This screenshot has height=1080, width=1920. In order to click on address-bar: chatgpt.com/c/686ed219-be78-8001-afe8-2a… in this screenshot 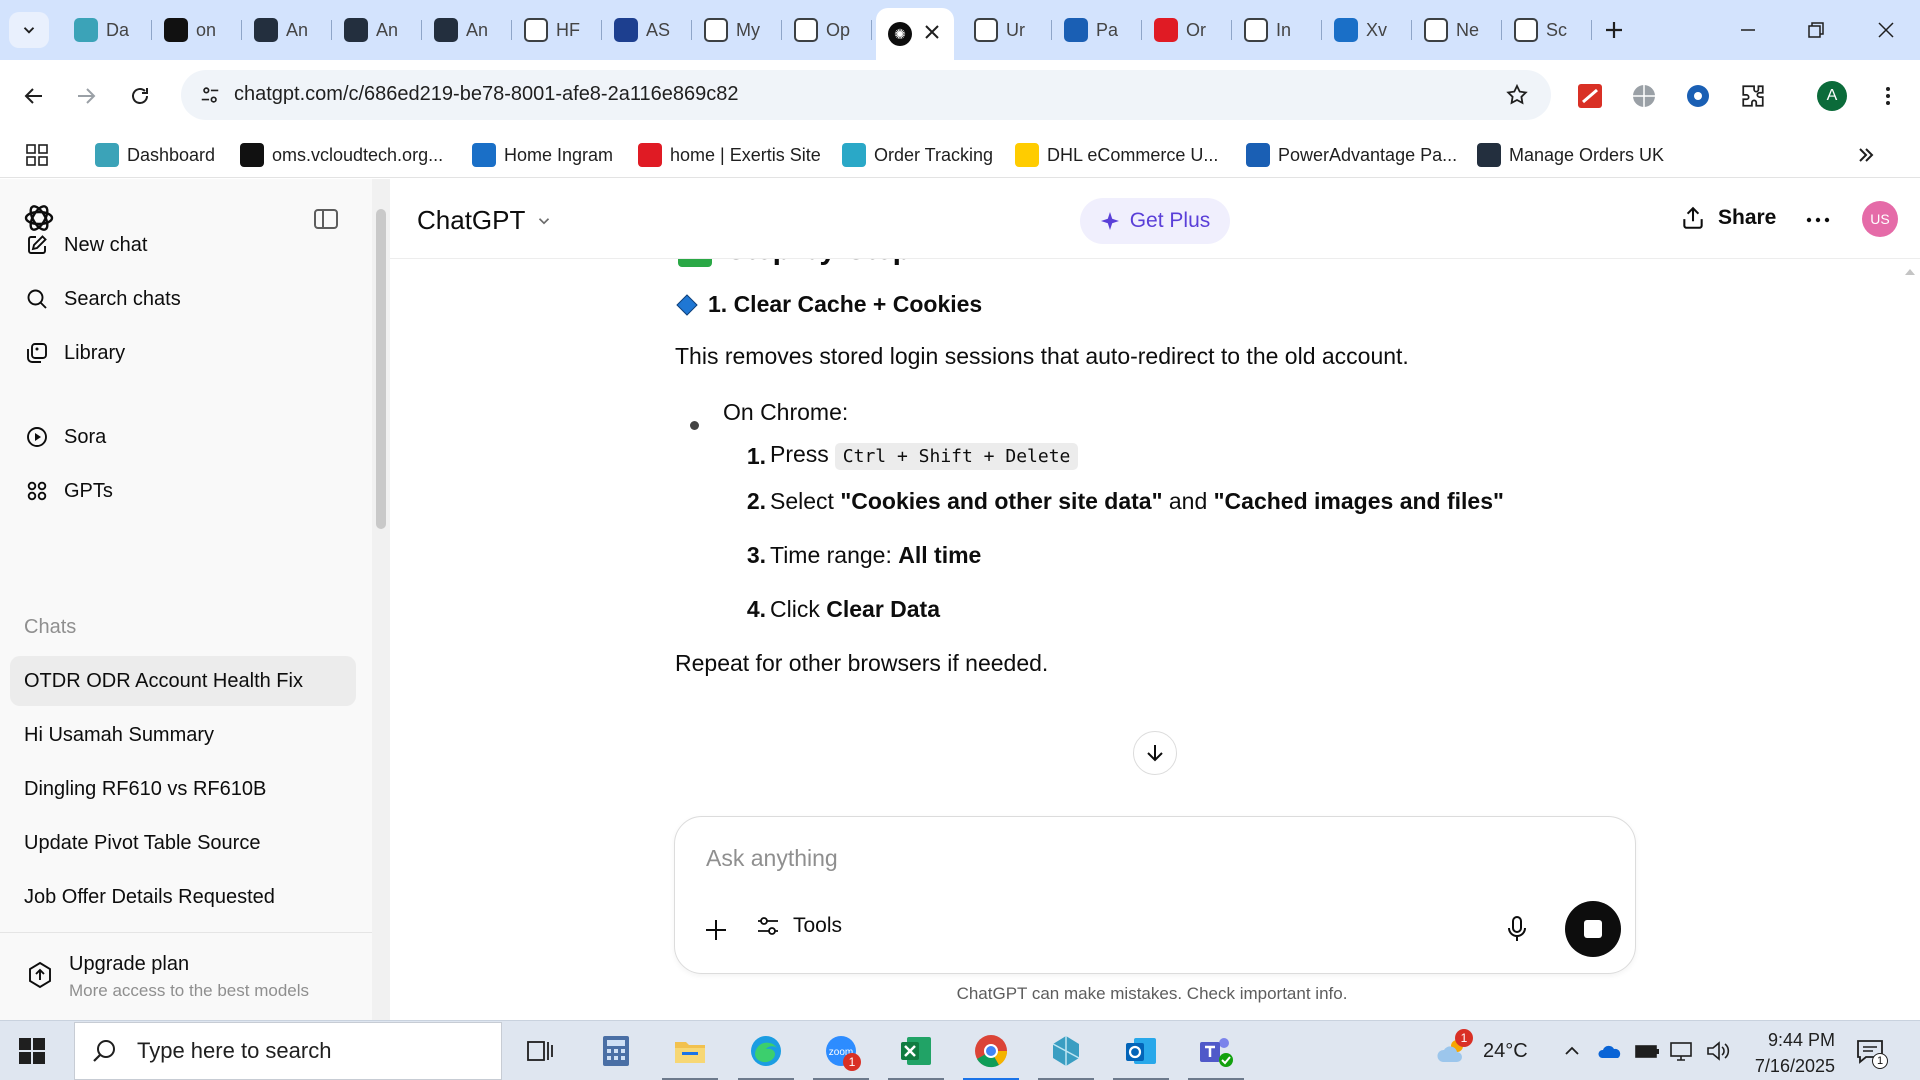, I will do `click(866, 95)`.